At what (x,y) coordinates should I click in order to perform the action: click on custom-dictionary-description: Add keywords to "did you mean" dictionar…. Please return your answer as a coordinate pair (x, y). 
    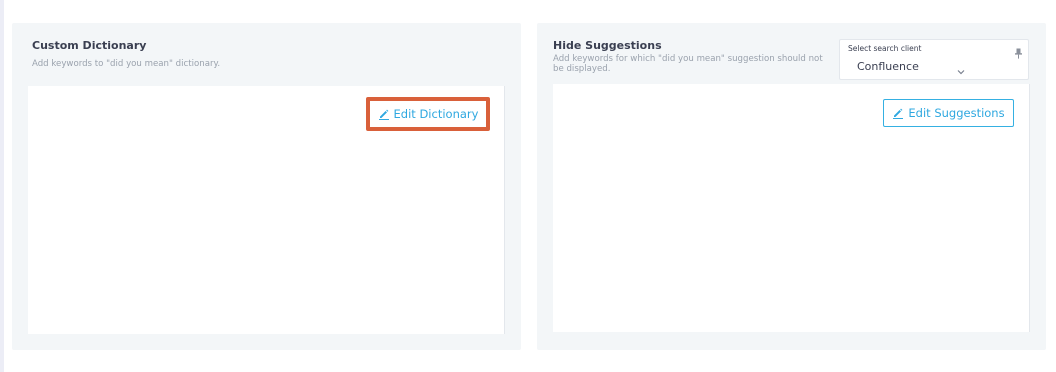
    Looking at the image, I should click on (126, 64).